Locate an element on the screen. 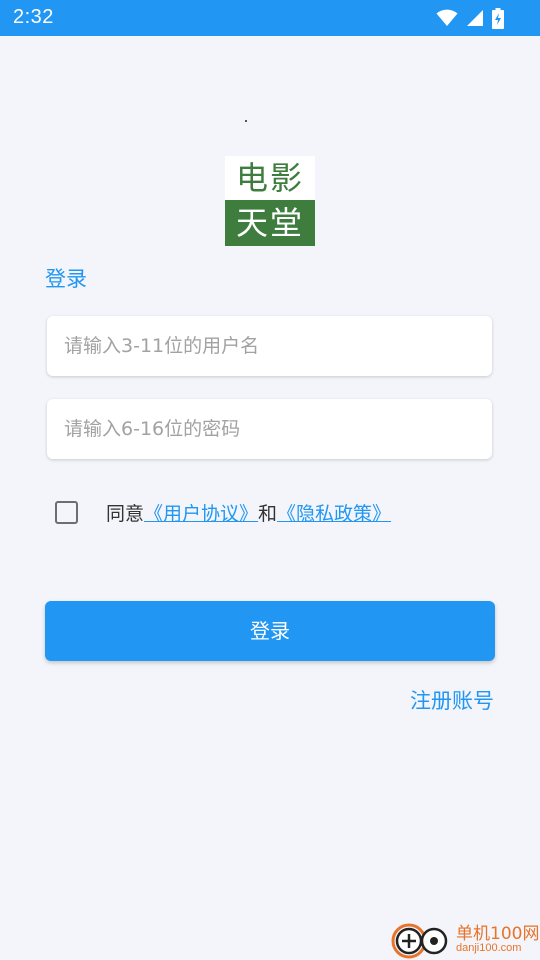 The image size is (540, 960). watermark-title: 单机100网 is located at coordinates (498, 934).